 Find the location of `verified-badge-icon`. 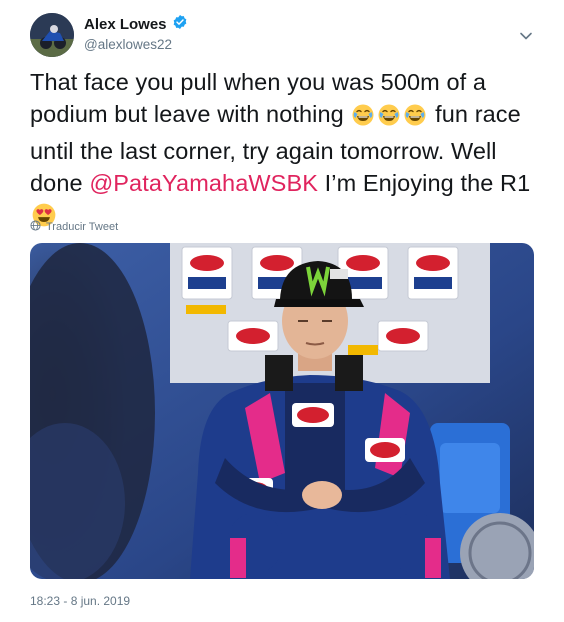

verified-badge-icon is located at coordinates (180, 24).